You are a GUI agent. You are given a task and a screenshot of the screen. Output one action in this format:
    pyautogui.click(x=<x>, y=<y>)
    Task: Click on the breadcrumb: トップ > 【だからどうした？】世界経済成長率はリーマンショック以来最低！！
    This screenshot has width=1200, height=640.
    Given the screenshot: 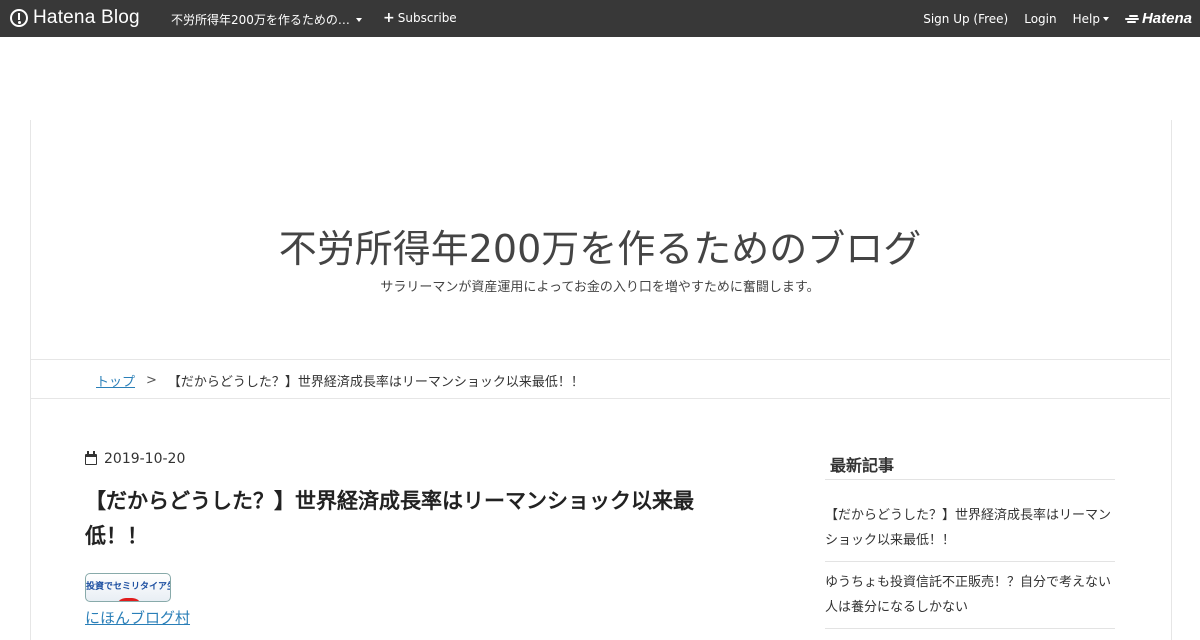 What is the action you would take?
    pyautogui.click(x=340, y=380)
    